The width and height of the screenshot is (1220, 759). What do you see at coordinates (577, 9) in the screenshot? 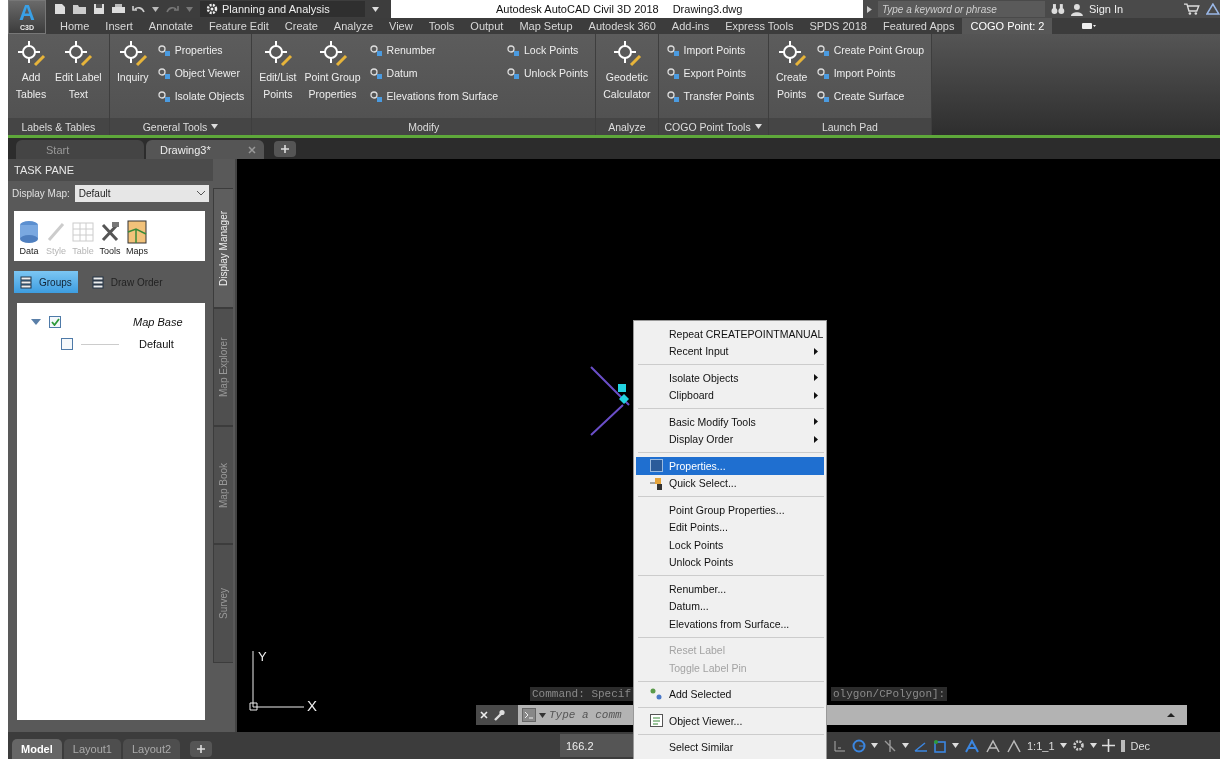
I see `window-title: Autodesk AutoCAD Civil 3D 2018` at bounding box center [577, 9].